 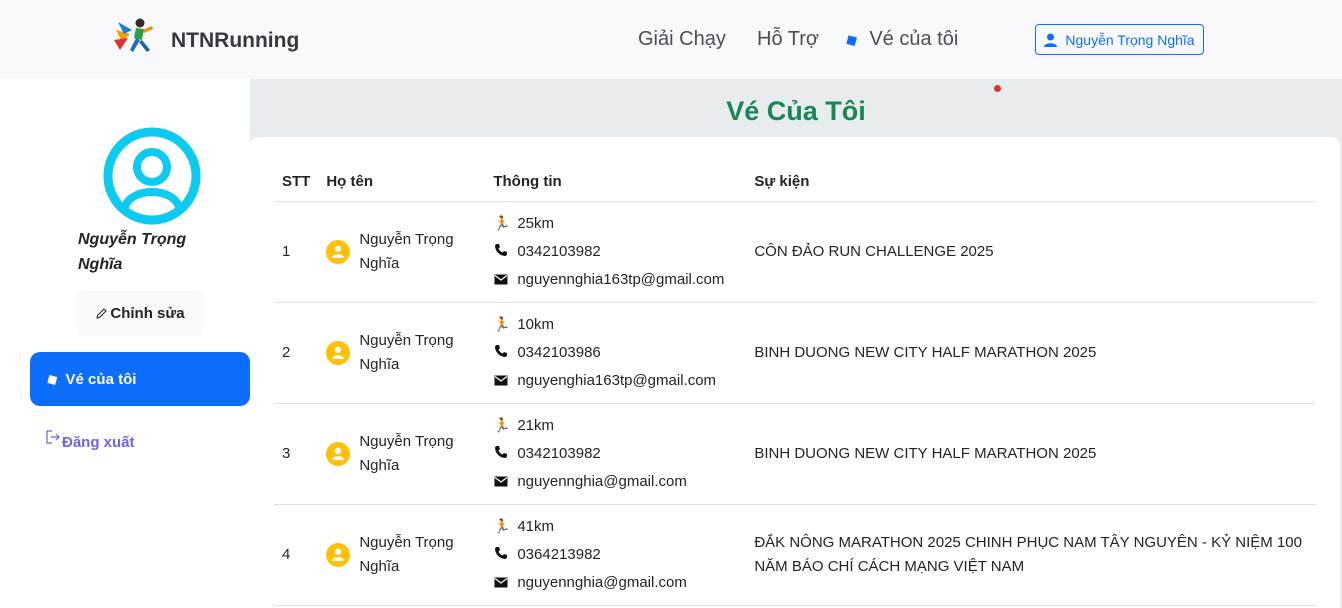 What do you see at coordinates (296, 454) in the screenshot?
I see `row-stt: 3` at bounding box center [296, 454].